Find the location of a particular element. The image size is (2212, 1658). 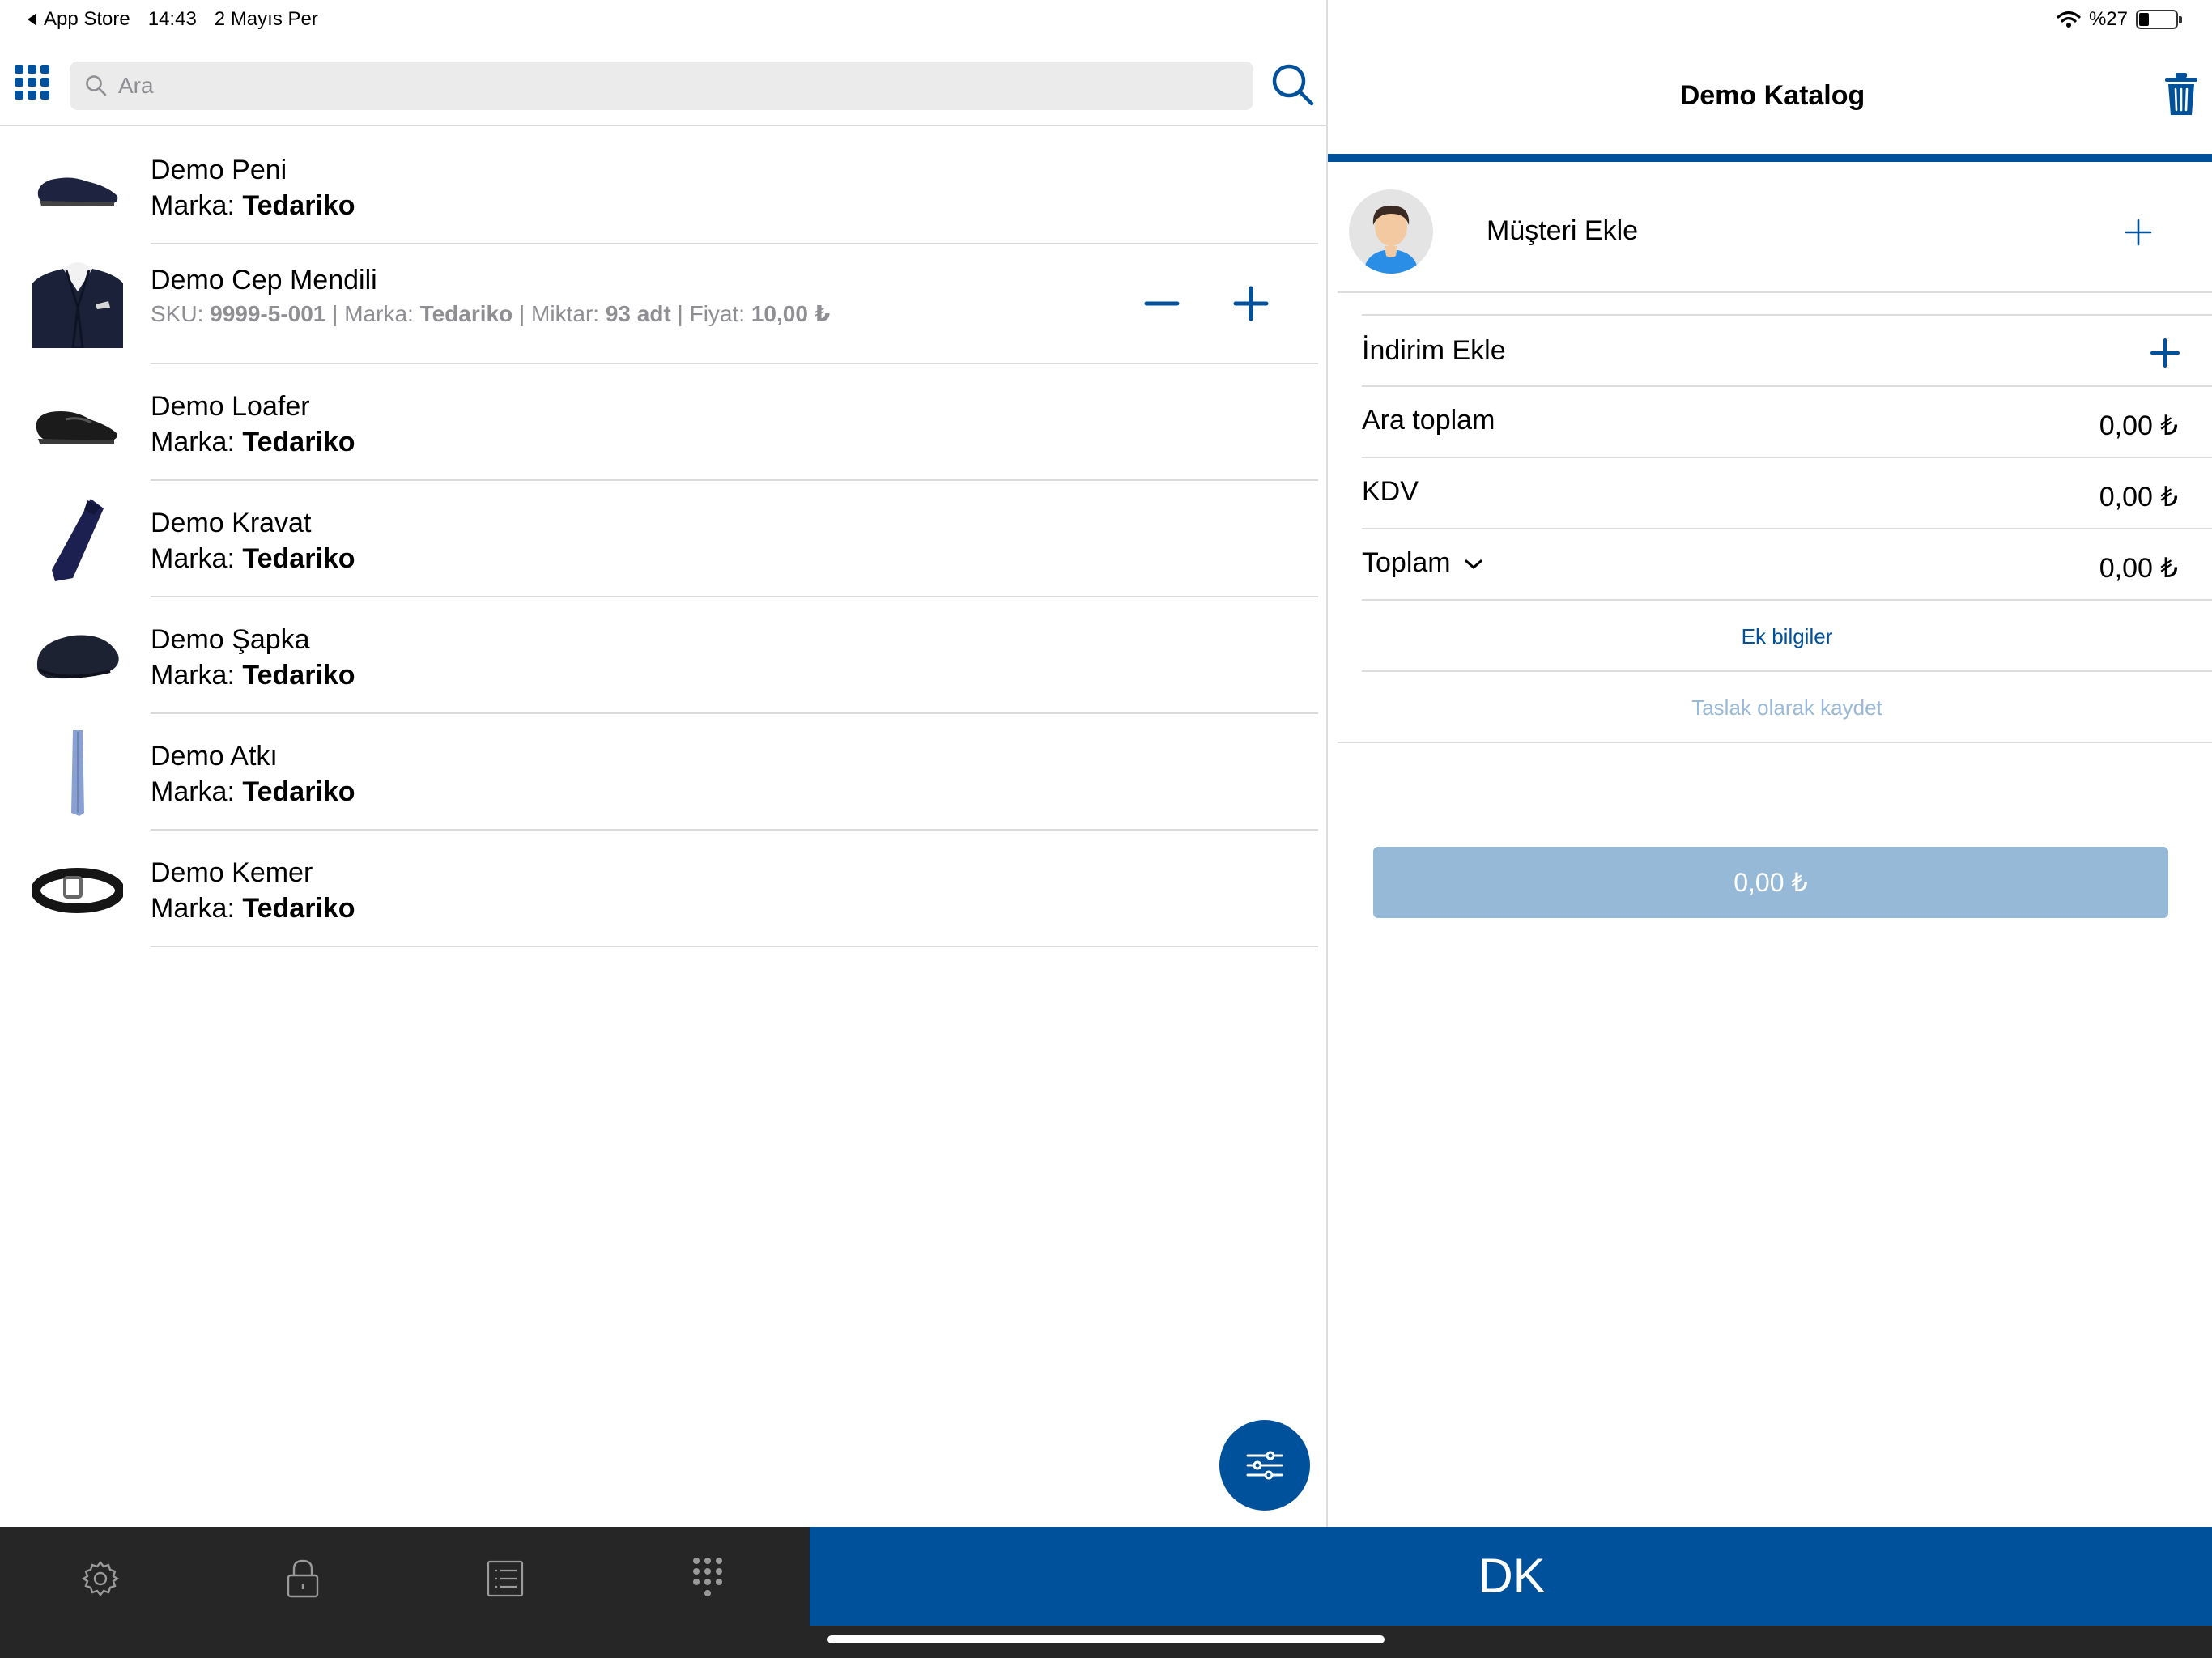

home-indicator is located at coordinates (1106, 1639).